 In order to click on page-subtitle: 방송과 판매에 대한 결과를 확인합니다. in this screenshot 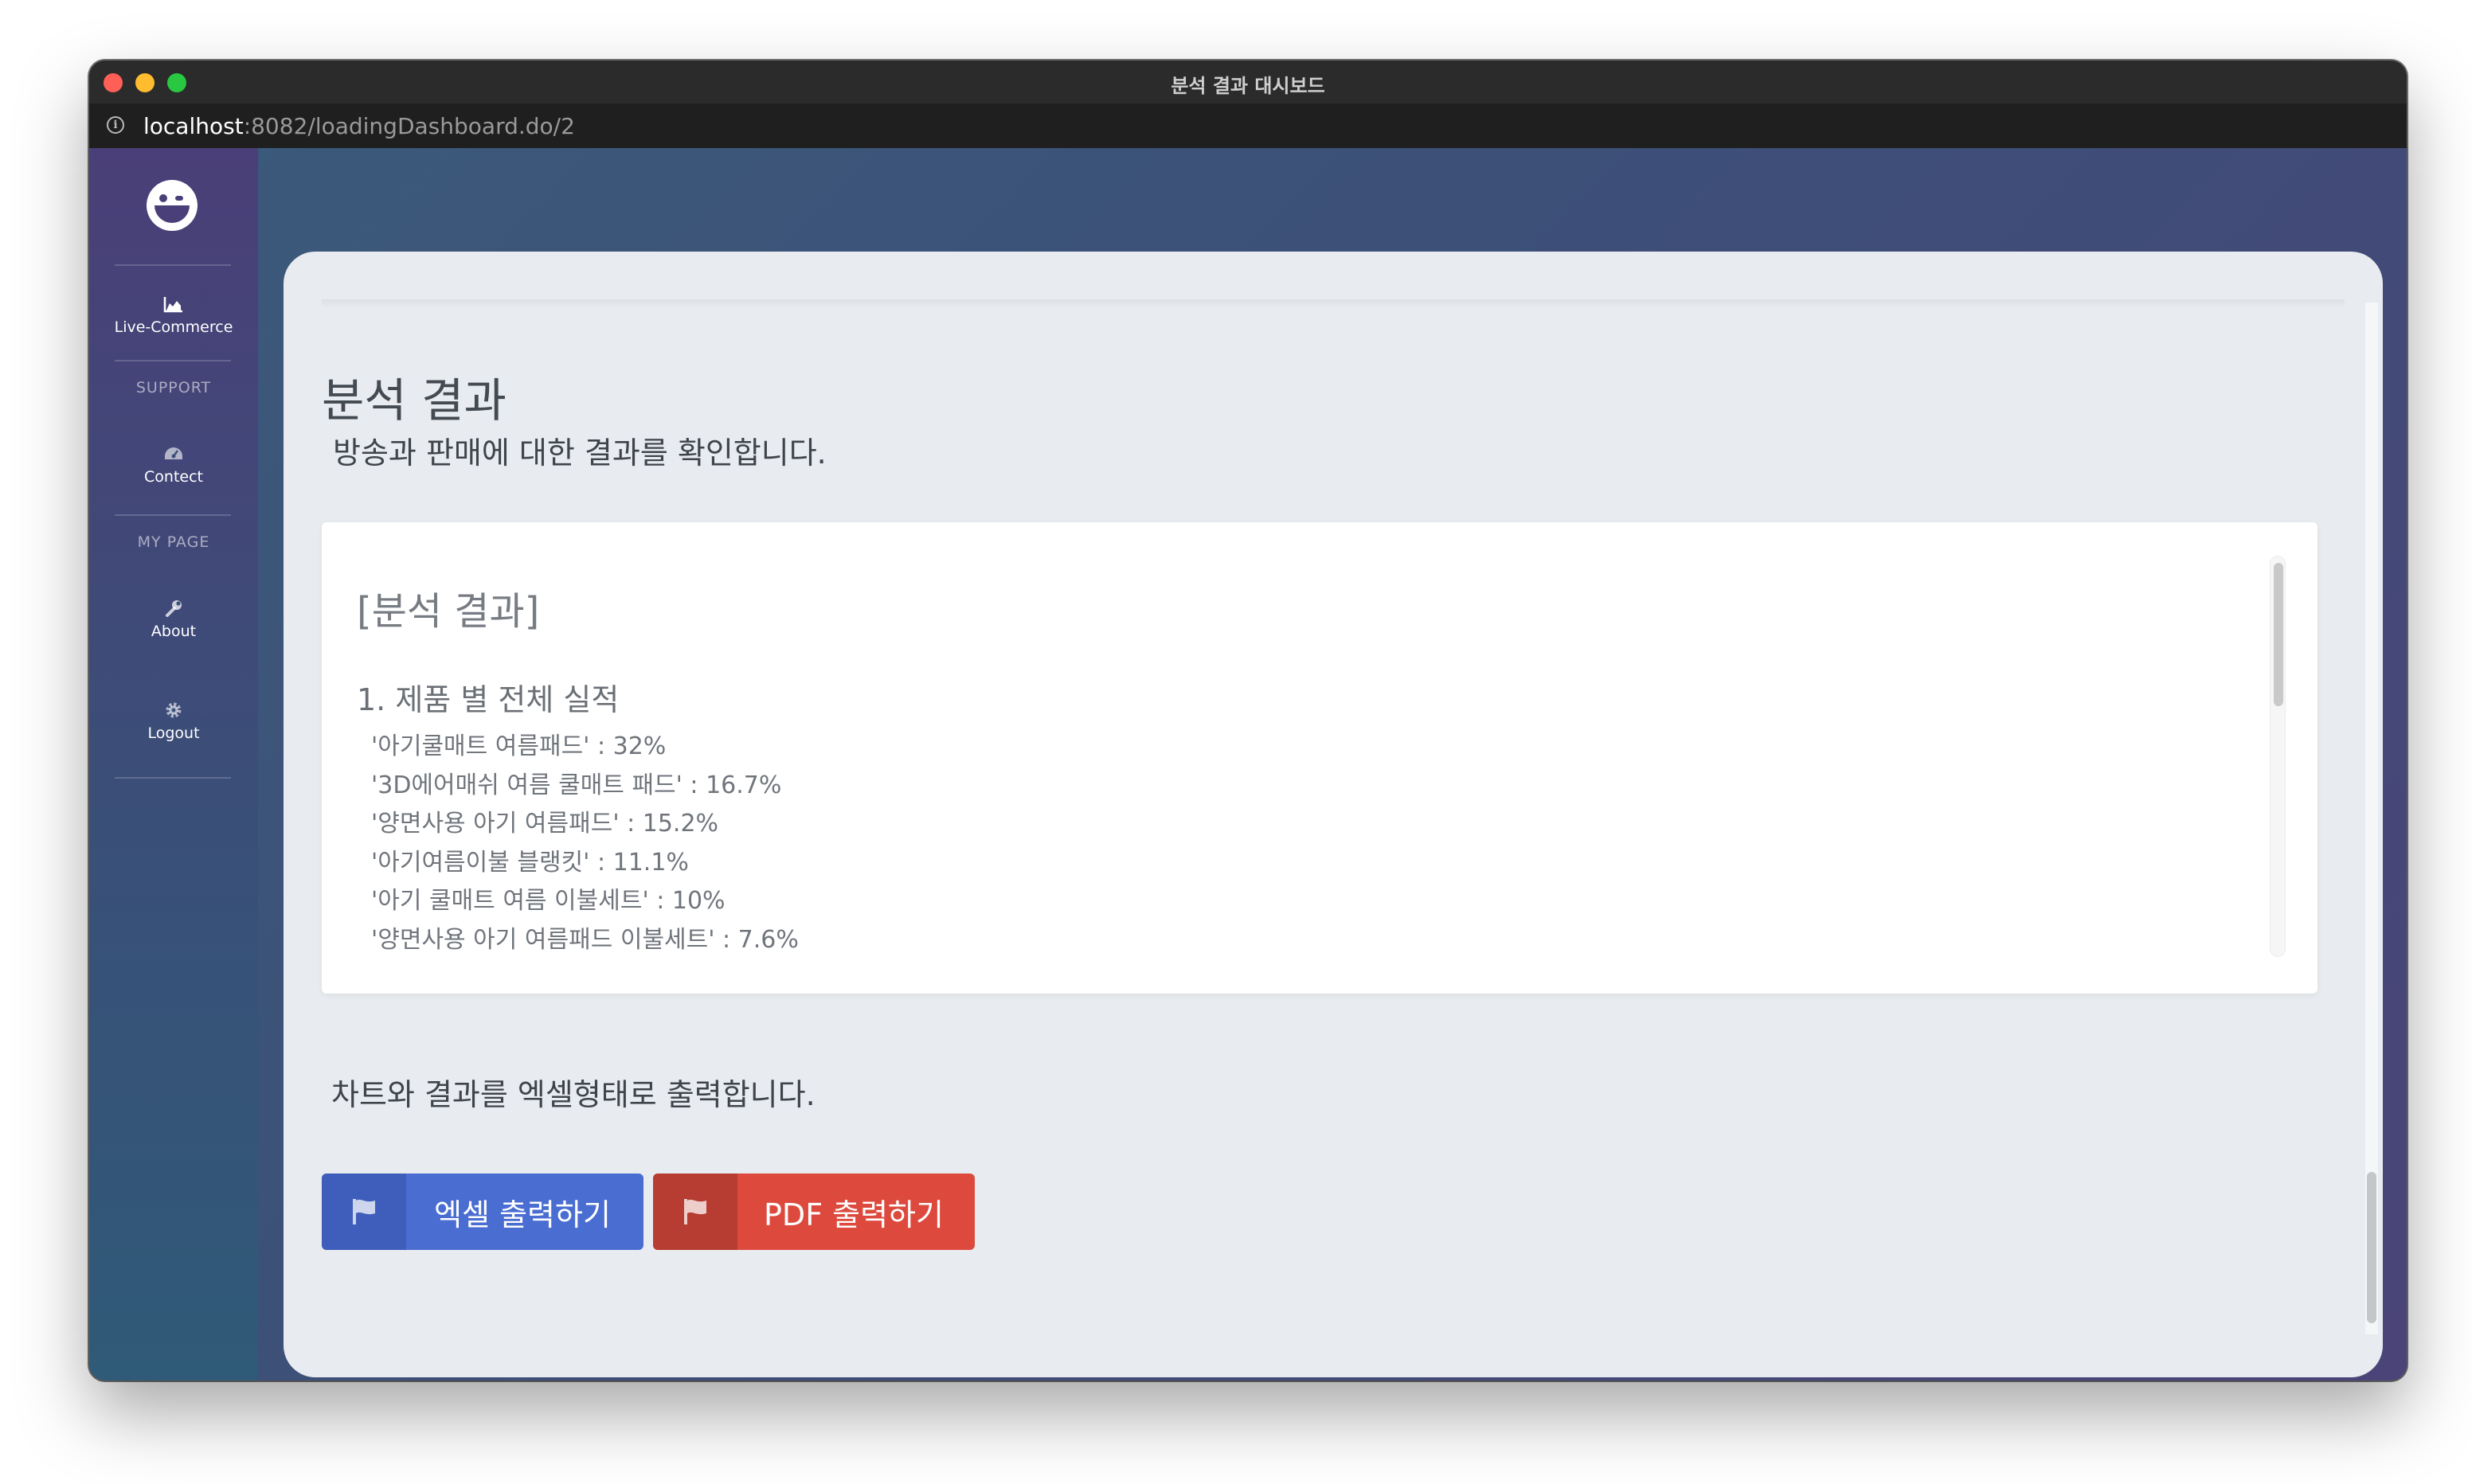, I will do `click(580, 453)`.